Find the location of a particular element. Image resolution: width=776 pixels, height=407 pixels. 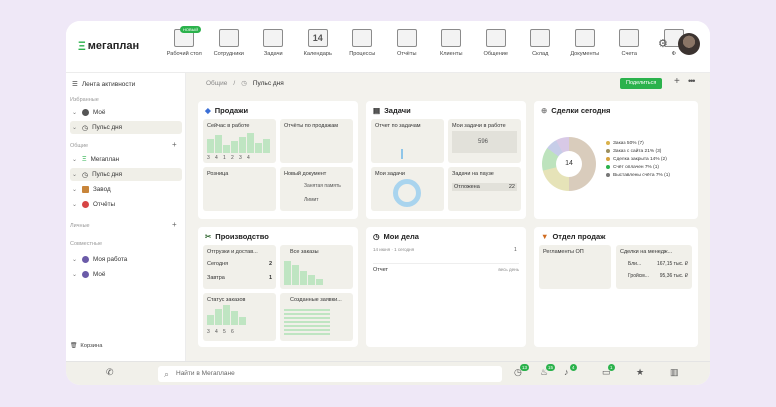

sidebar-item-my-work: ⌄ Моя работа is located at coordinates (126, 259).